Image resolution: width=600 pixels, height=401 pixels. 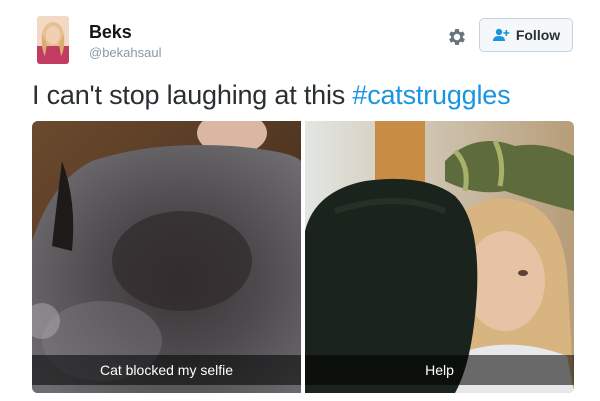 I want to click on user-handle: @bekahsaul, so click(x=125, y=52).